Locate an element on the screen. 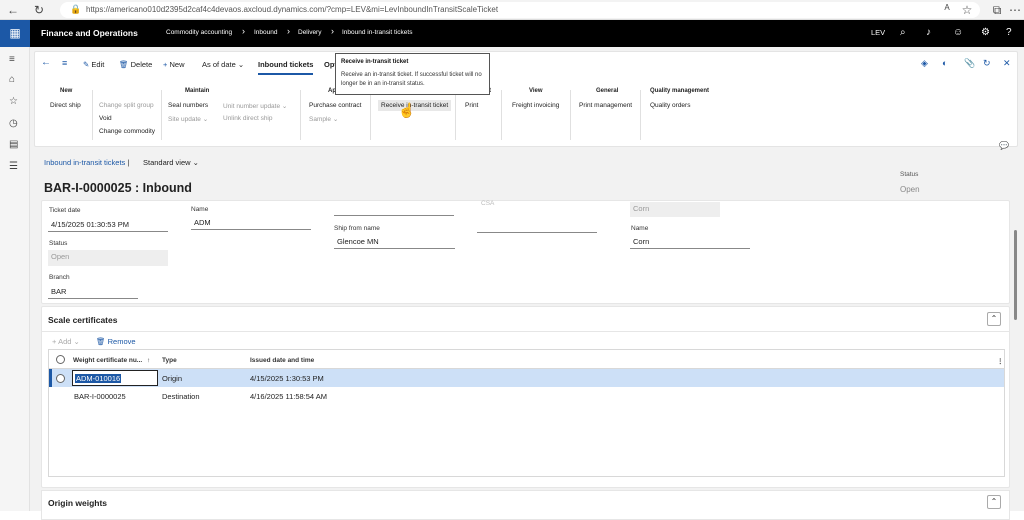 This screenshot has width=1024, height=520. commodity-name-field: Corn is located at coordinates (690, 242).